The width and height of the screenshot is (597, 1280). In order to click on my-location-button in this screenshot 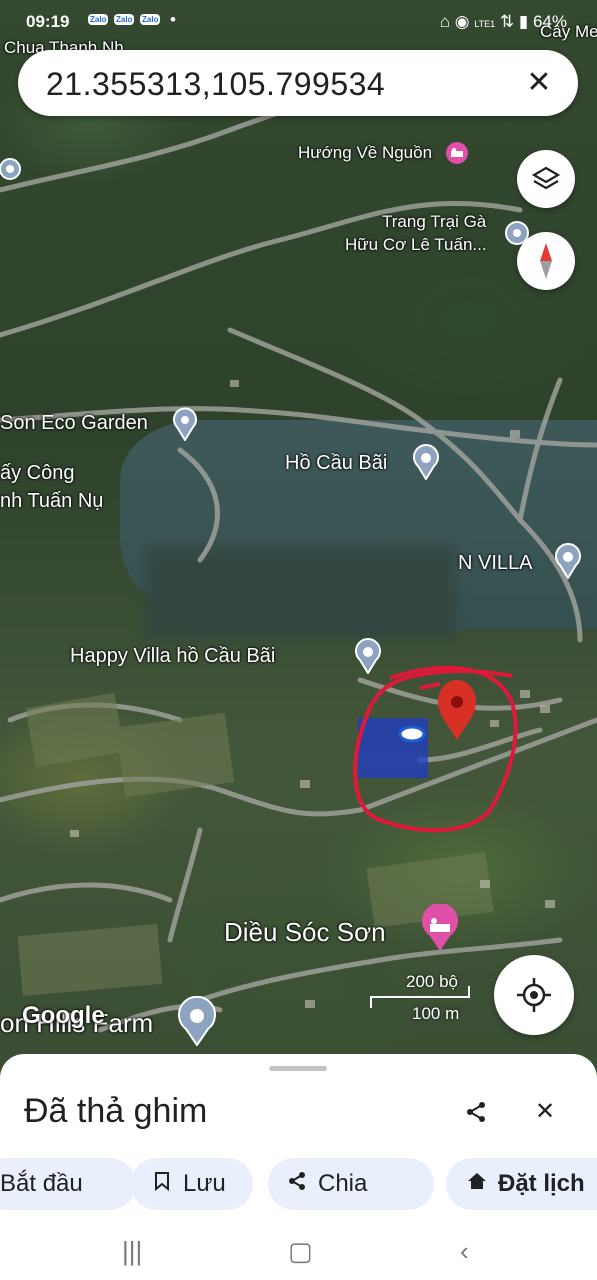, I will do `click(534, 995)`.